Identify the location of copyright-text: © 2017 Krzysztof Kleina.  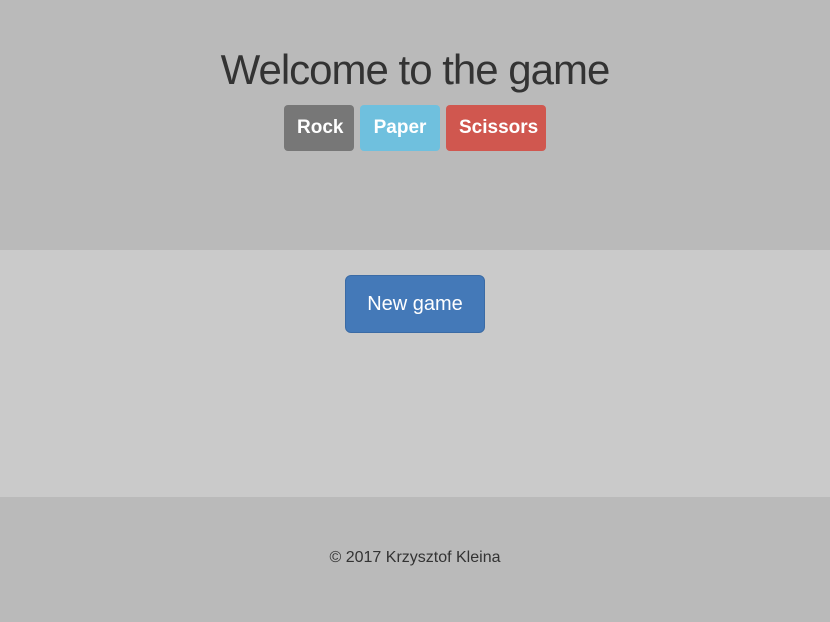
(415, 557).